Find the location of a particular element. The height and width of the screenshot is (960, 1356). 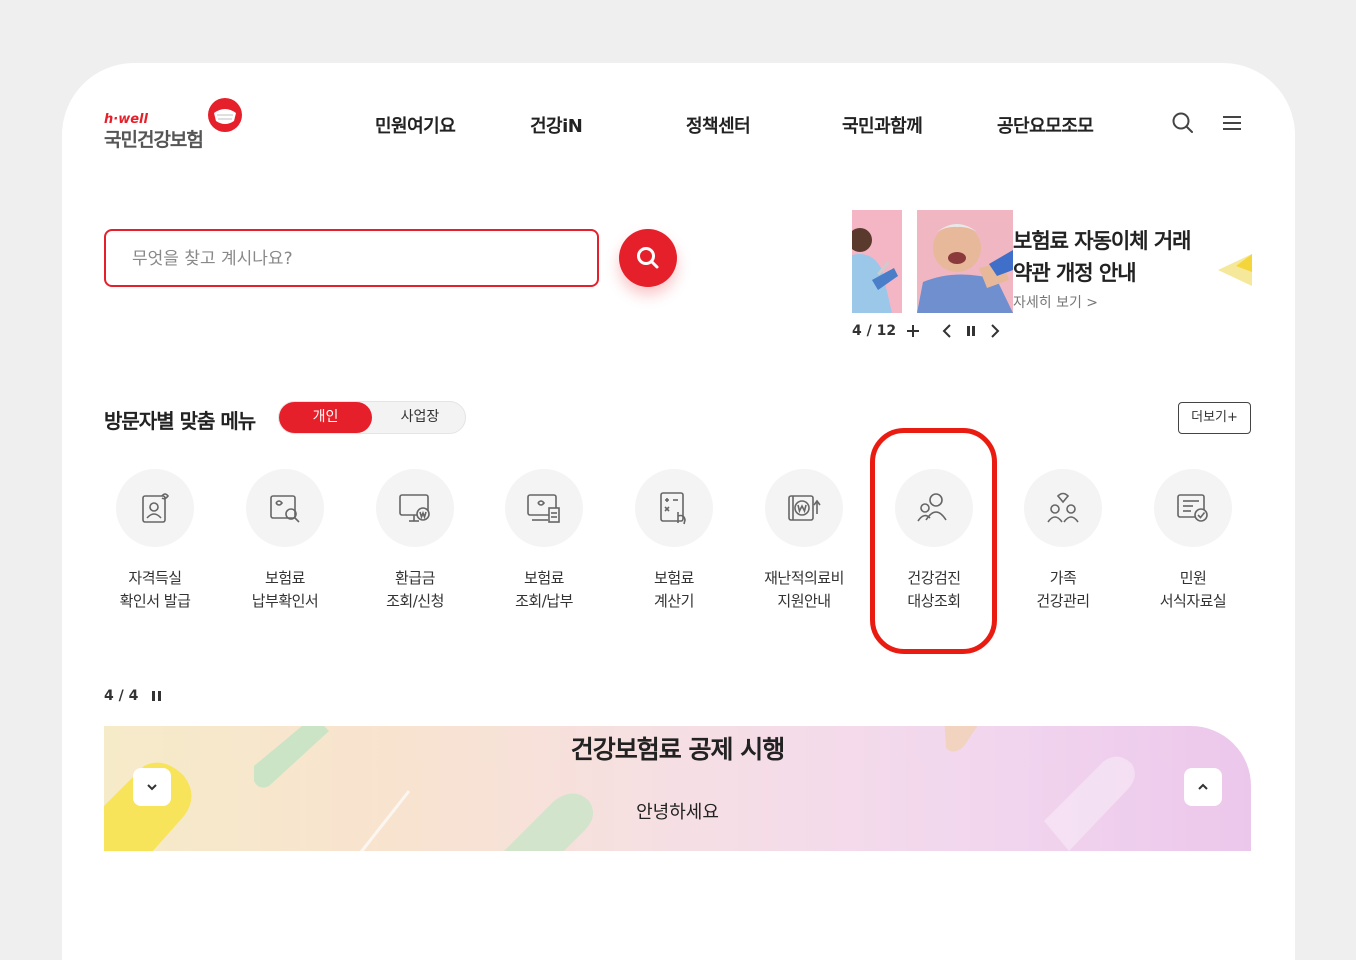

calculator-hand-icon is located at coordinates (673, 508).